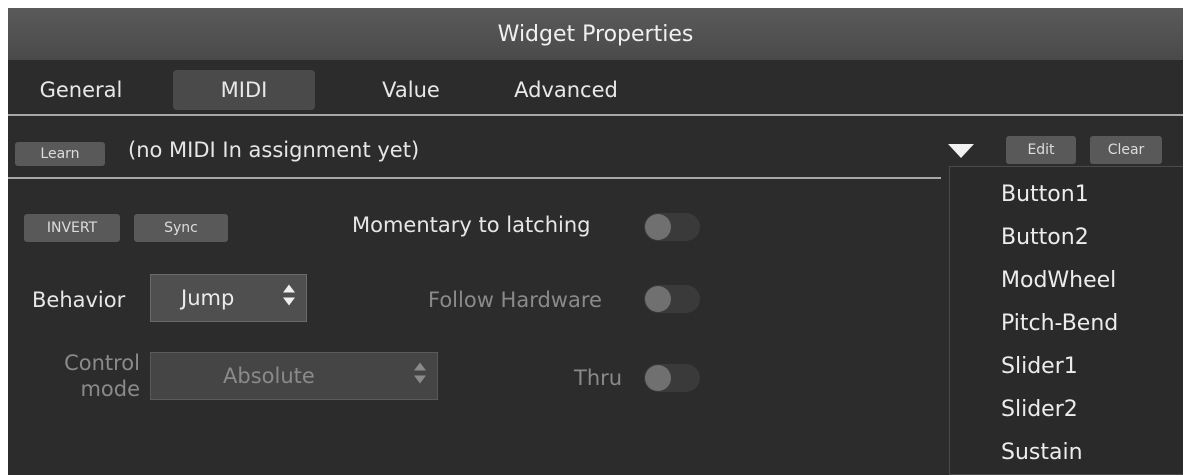  I want to click on control-mode-select: Absolute, so click(294, 376).